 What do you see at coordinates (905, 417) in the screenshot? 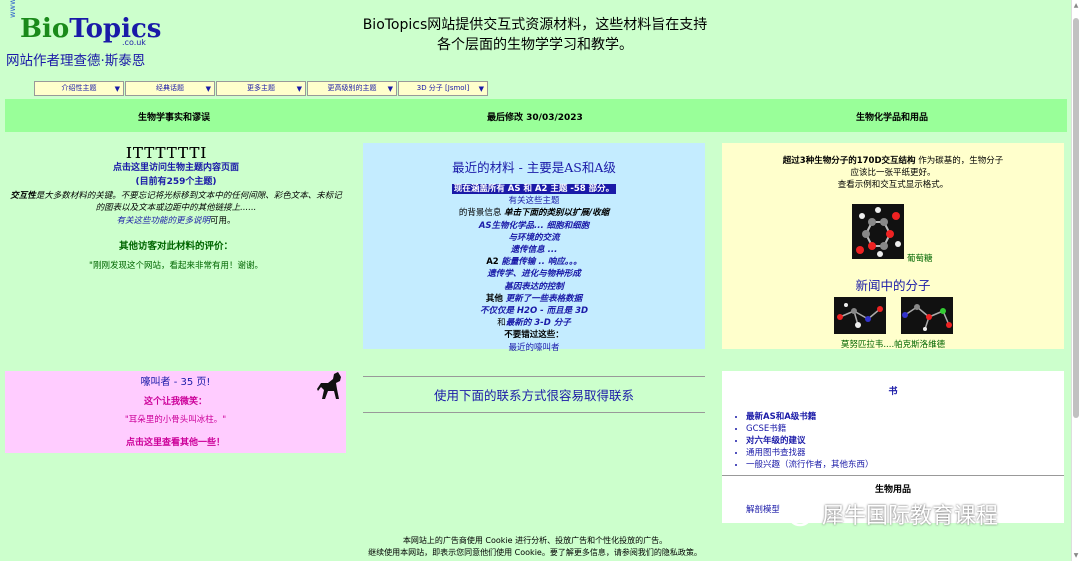
I see `books-item-as-a-level: 最新AS和A级书籍` at bounding box center [905, 417].